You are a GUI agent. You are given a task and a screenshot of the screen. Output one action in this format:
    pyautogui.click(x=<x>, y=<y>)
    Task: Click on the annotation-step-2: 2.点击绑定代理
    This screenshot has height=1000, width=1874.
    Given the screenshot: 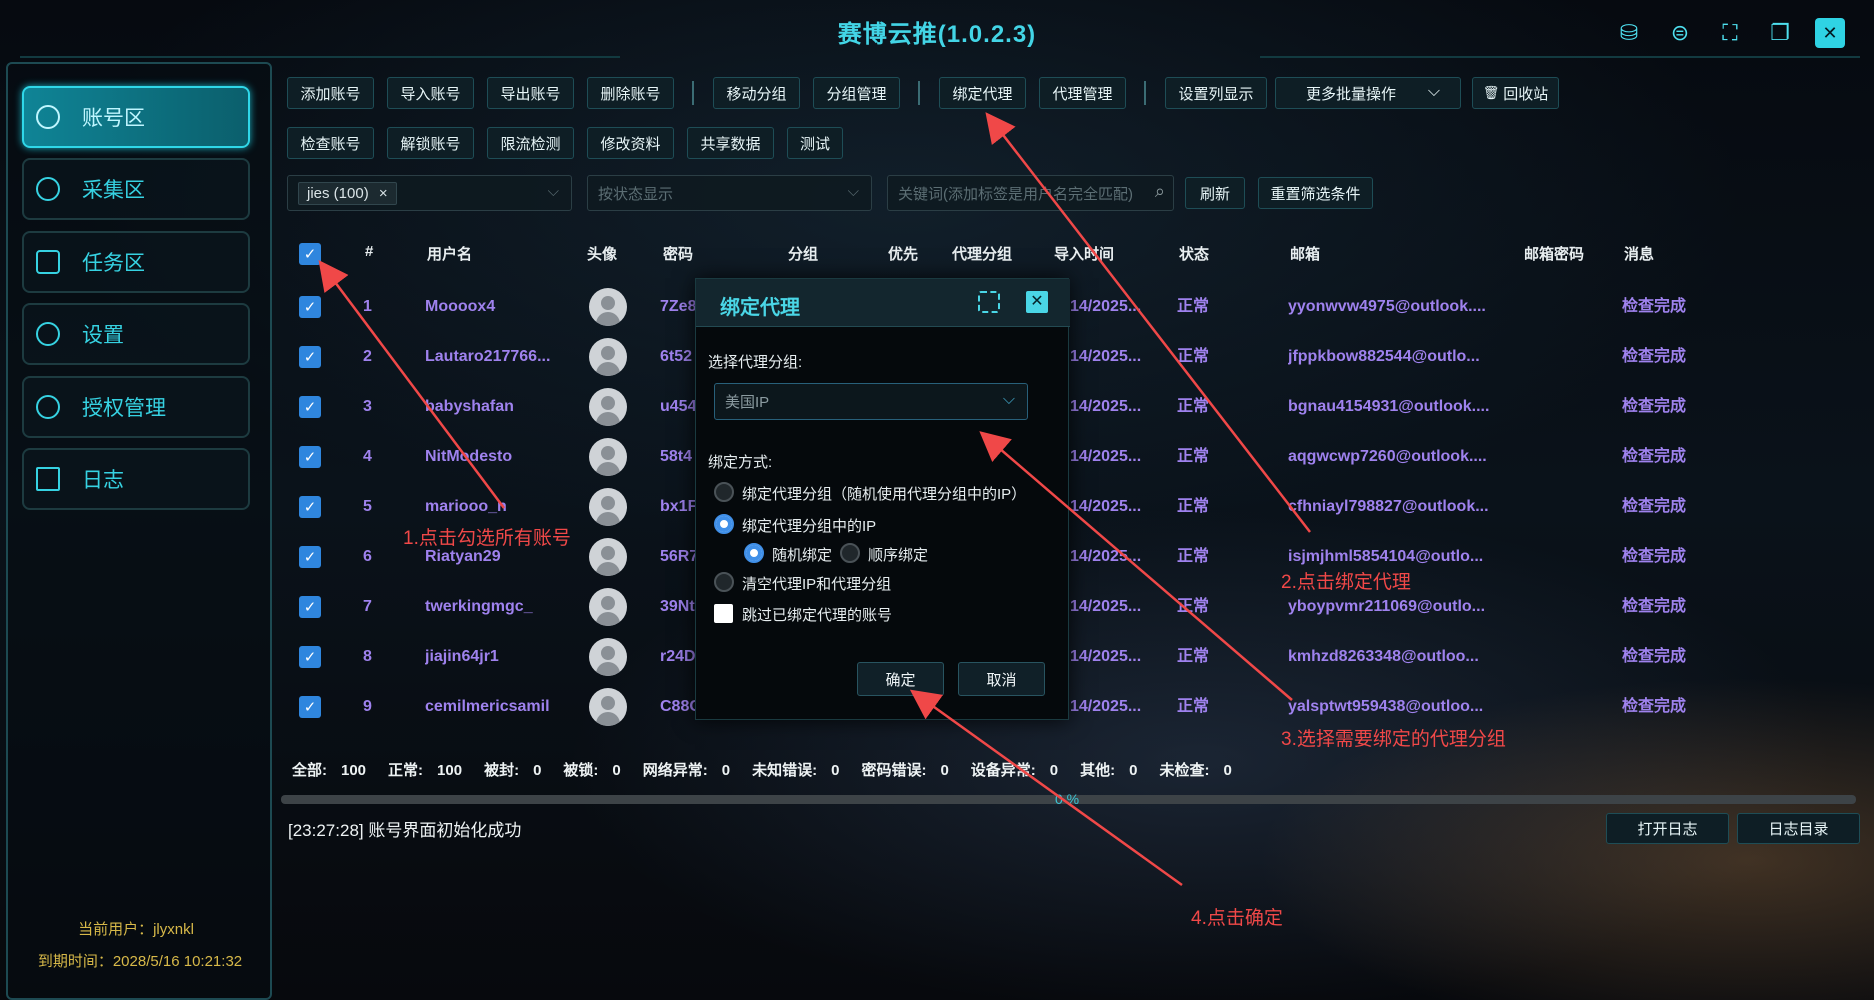 What is the action you would take?
    pyautogui.click(x=1346, y=582)
    